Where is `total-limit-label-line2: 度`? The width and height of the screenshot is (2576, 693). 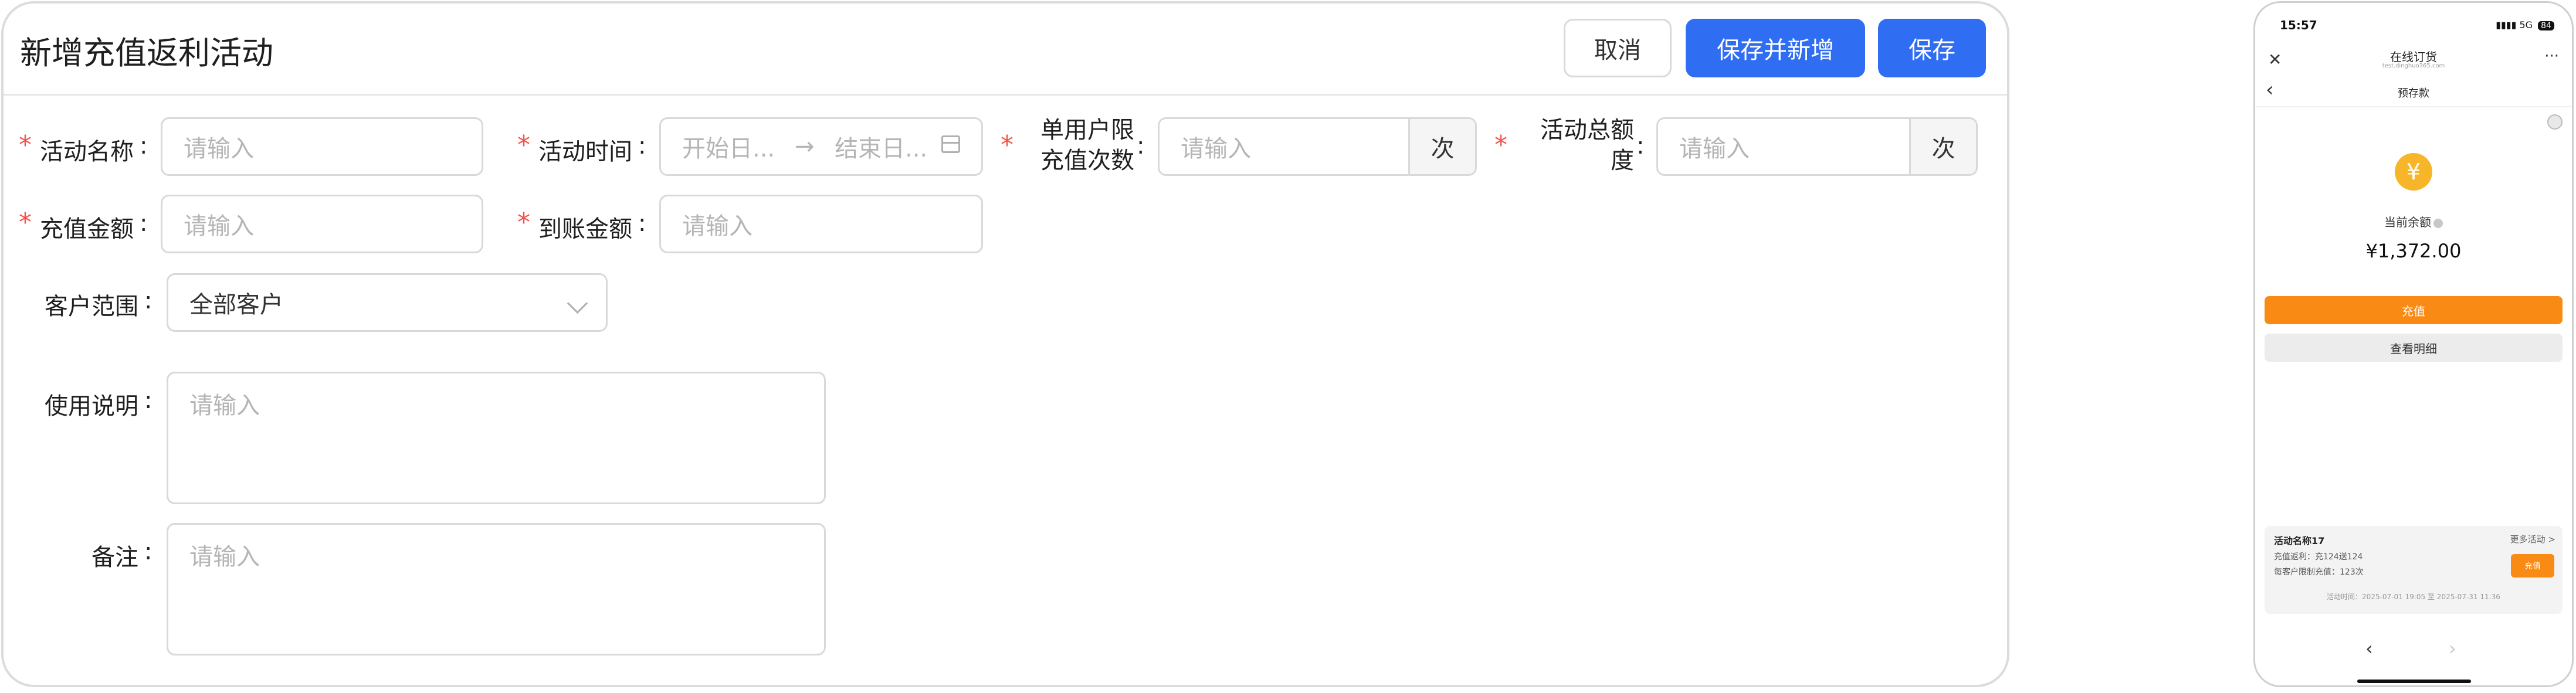
total-limit-label-line2: 度 is located at coordinates (1622, 160).